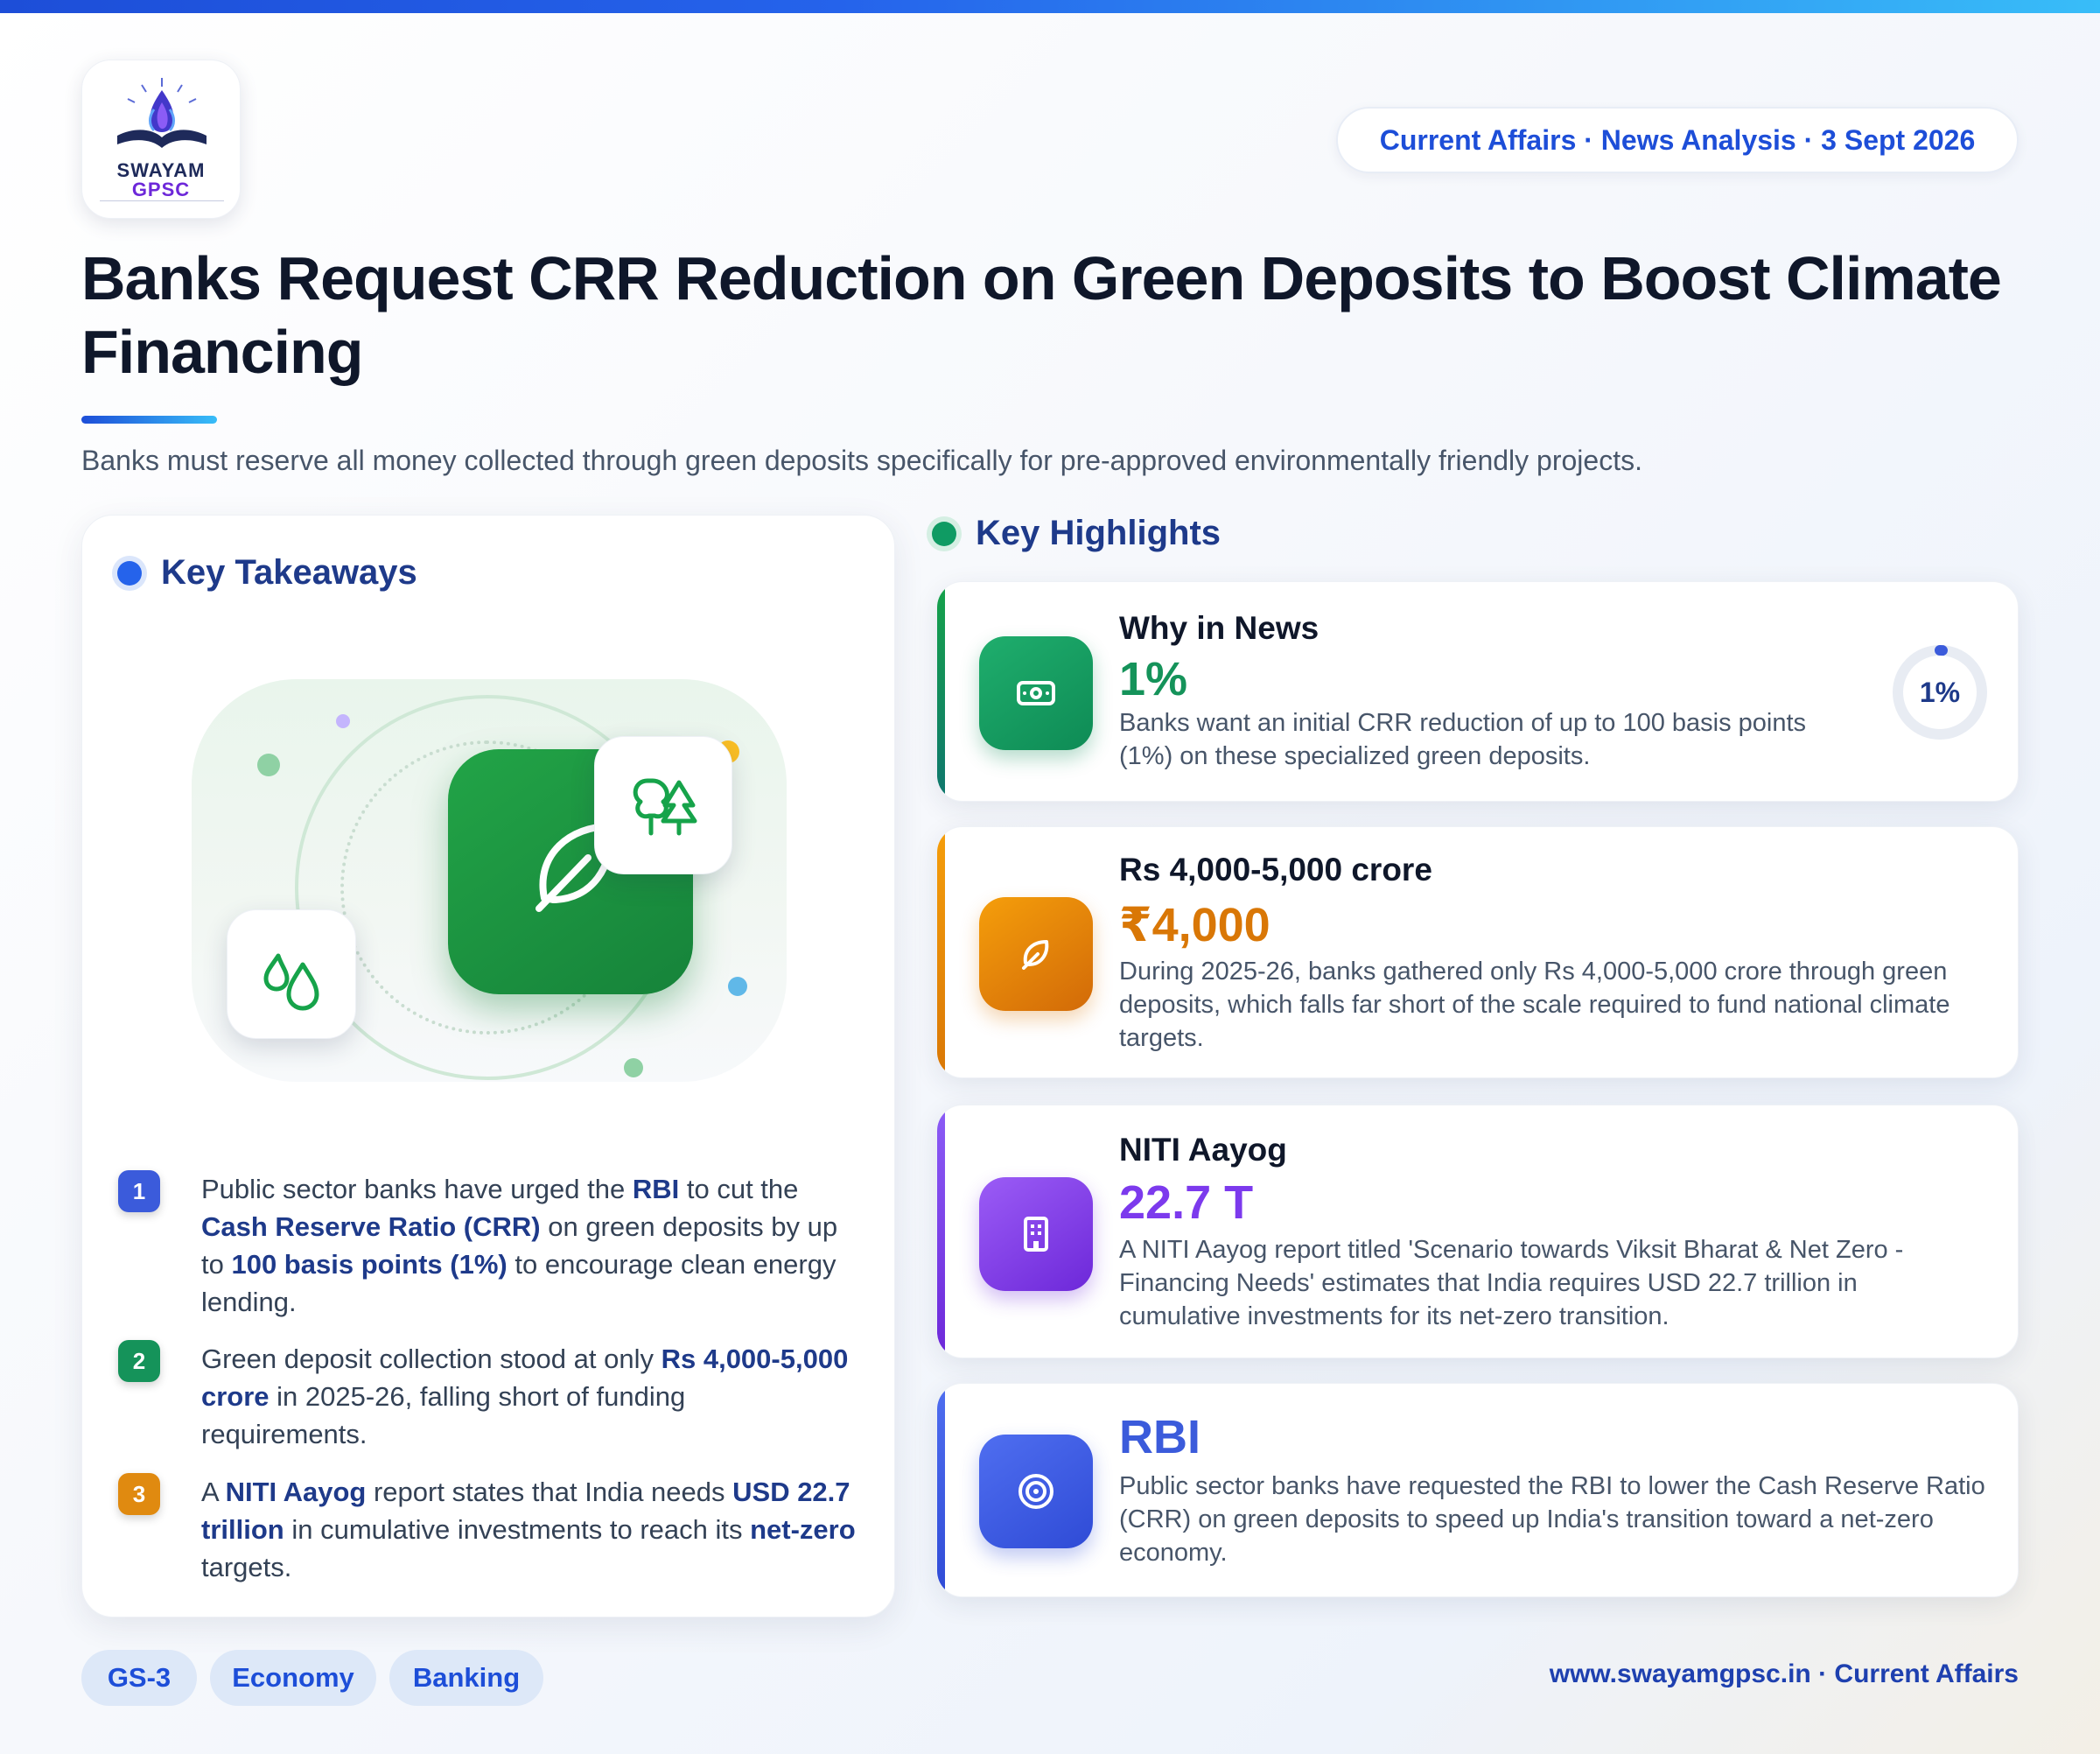 This screenshot has height=1754, width=2100. Describe the element at coordinates (739, 1189) in the screenshot. I see `text-segment: to cut the` at that location.